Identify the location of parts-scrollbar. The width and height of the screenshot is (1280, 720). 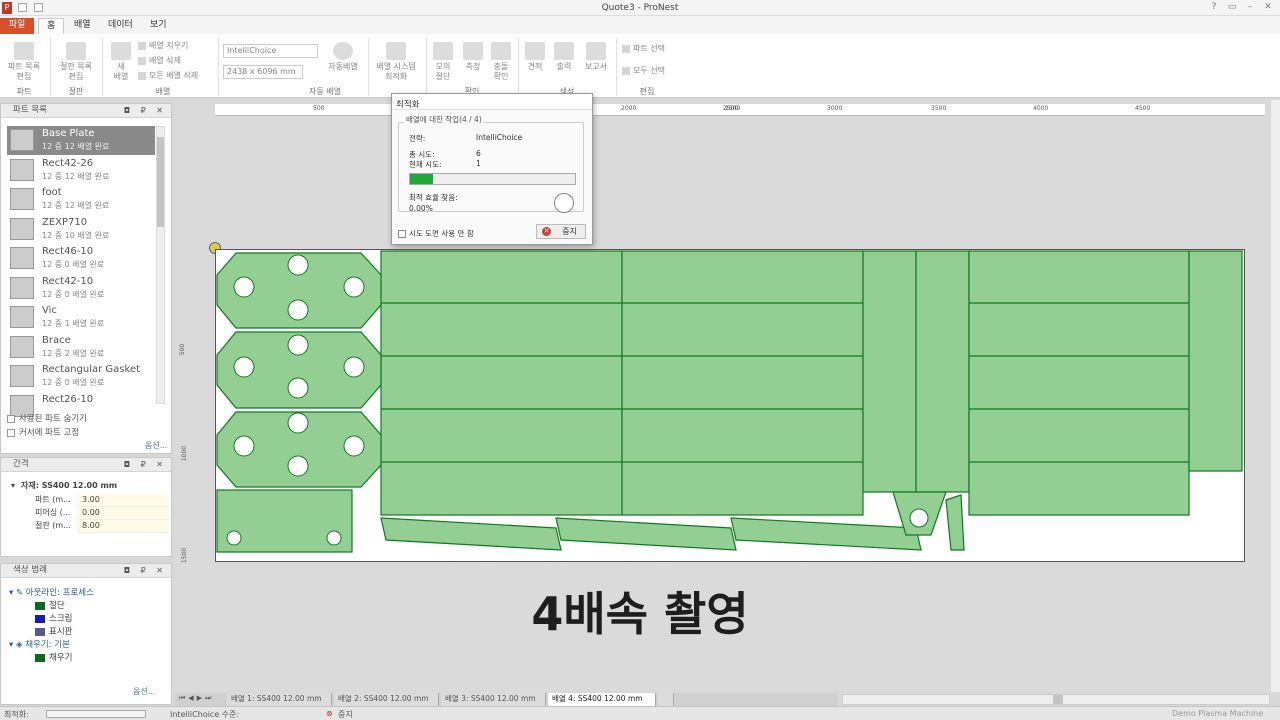
(160, 265).